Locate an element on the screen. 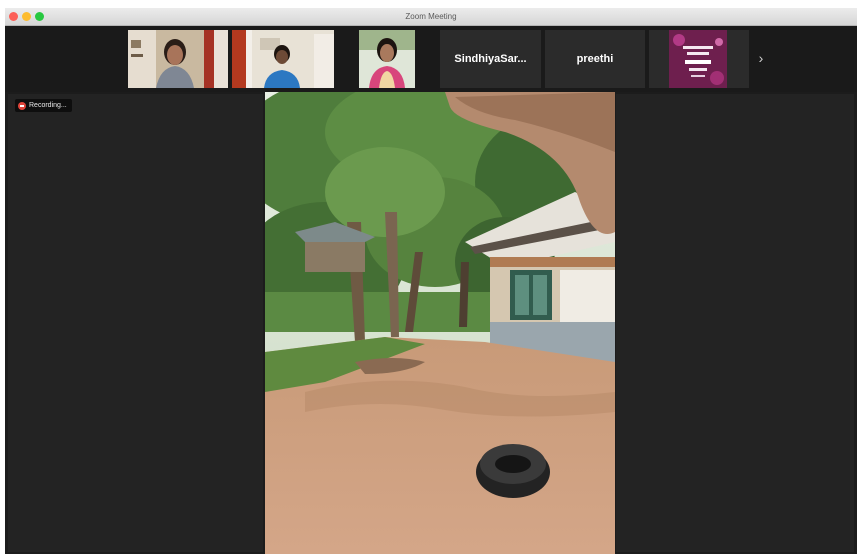 The image size is (862, 554). recording-icon is located at coordinates (22, 105).